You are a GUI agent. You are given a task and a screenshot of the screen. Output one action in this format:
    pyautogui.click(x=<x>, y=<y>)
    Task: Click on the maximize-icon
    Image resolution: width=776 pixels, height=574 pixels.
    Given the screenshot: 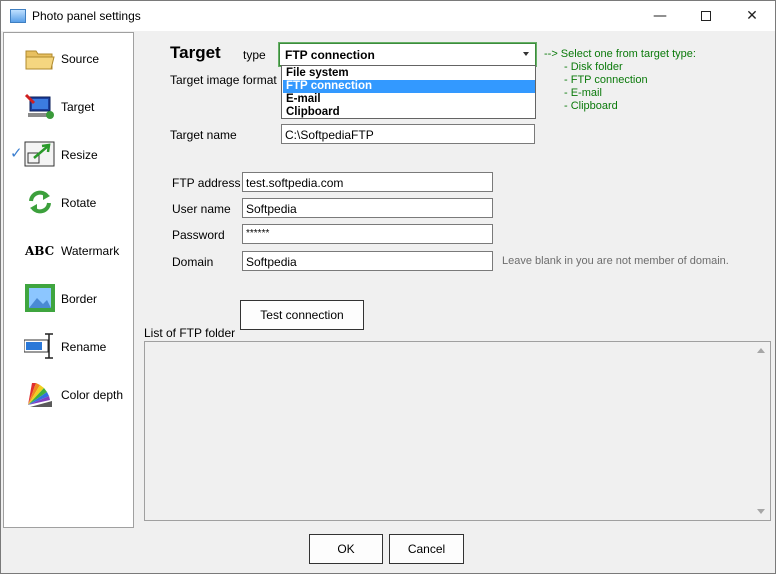 What is the action you would take?
    pyautogui.click(x=706, y=16)
    